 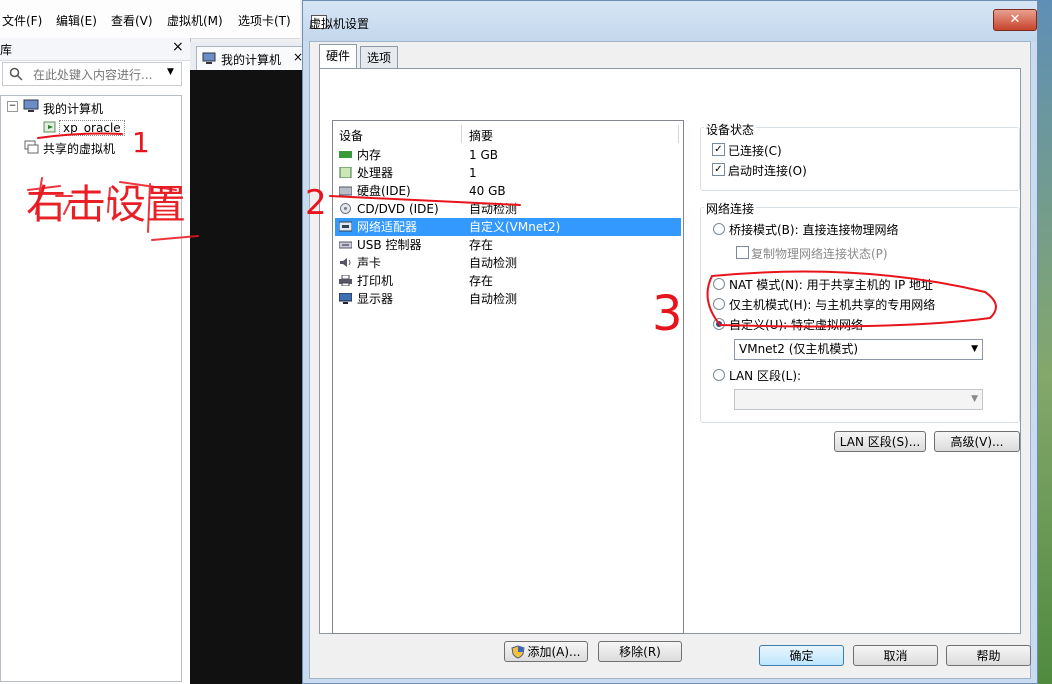 I want to click on annotation-step-2: 2, so click(x=316, y=203).